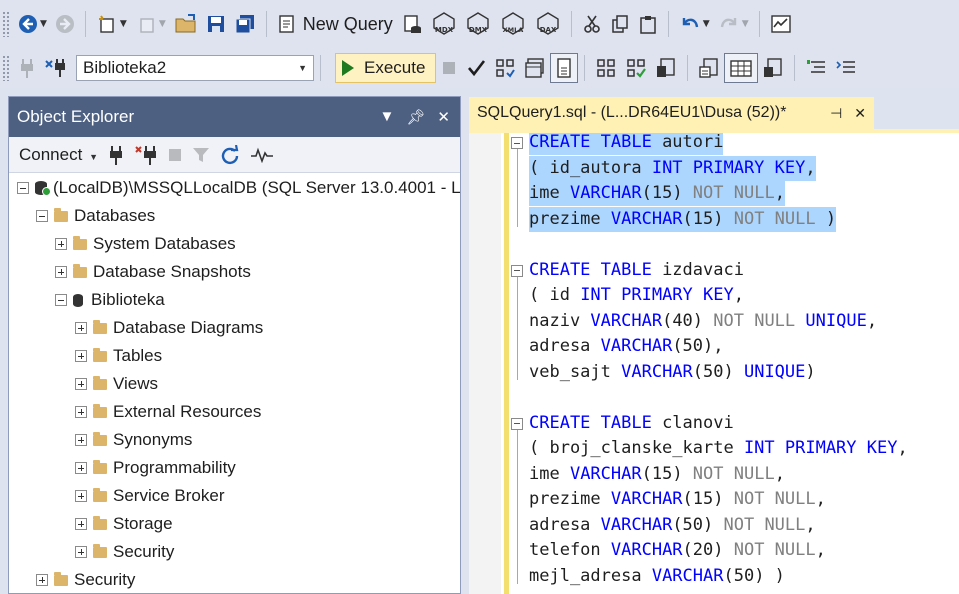  Describe the element at coordinates (733, 24) in the screenshot. I see `redo-button: ▼` at that location.